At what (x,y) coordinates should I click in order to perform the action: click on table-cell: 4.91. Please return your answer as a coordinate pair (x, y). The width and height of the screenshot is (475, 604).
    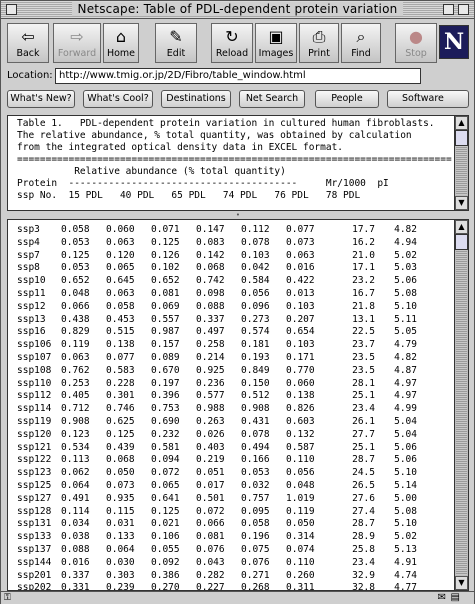
    Looking at the image, I should click on (405, 562).